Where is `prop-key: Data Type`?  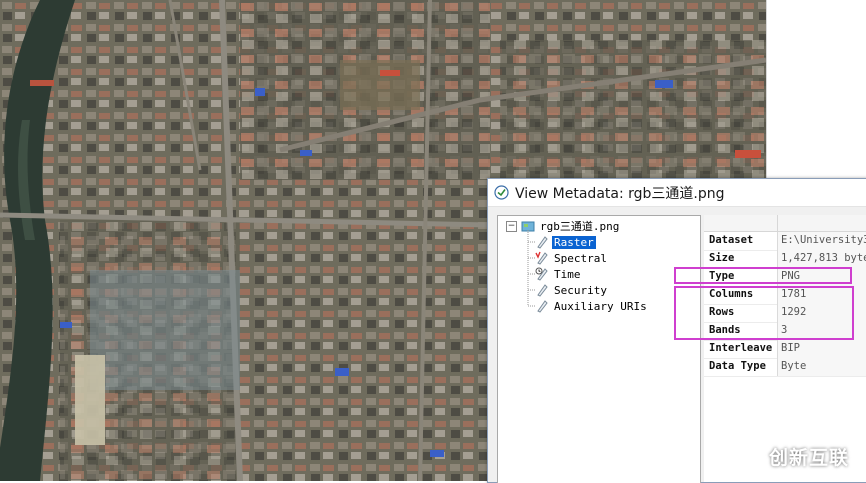 prop-key: Data Type is located at coordinates (737, 366).